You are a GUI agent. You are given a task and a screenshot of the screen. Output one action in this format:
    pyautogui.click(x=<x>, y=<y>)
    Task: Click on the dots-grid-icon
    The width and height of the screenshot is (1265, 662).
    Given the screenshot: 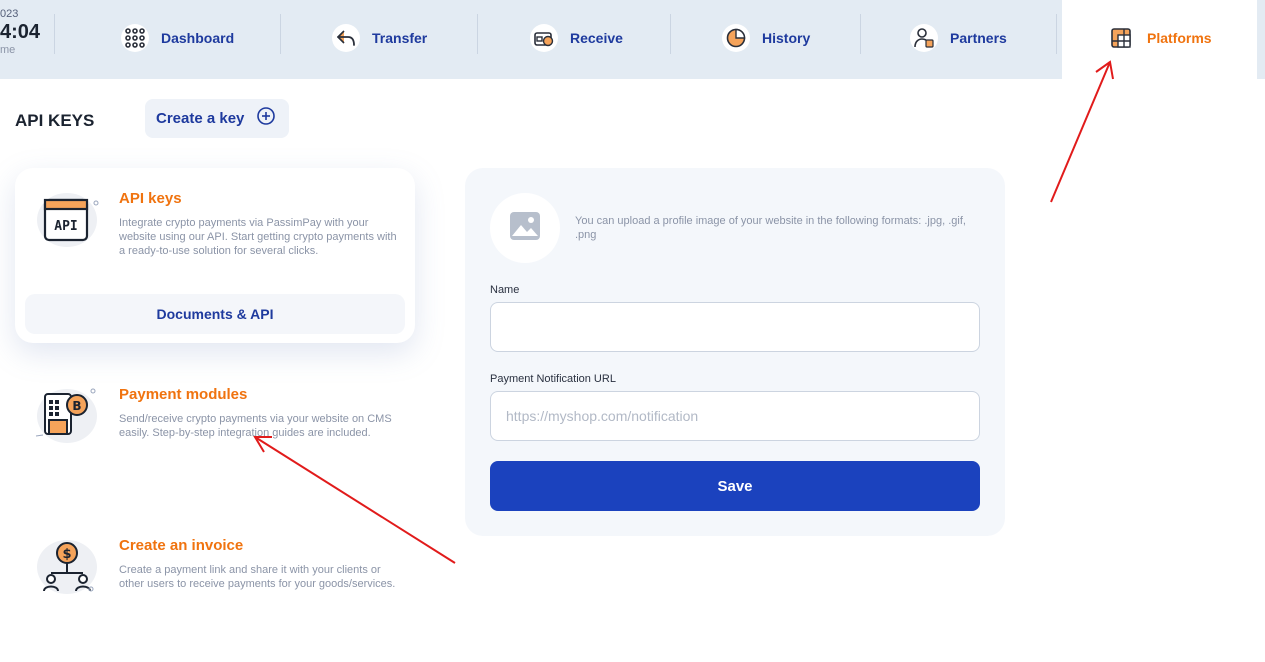 What is the action you would take?
    pyautogui.click(x=135, y=38)
    